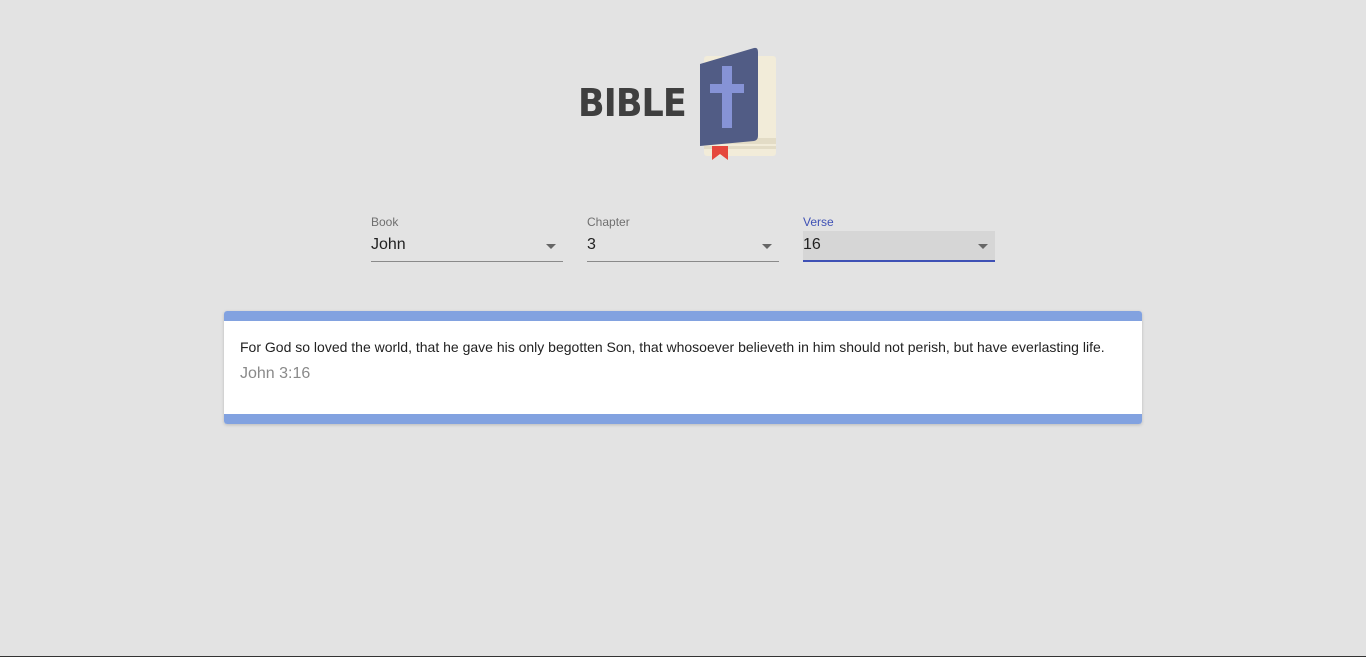  I want to click on book-select: John, so click(467, 246).